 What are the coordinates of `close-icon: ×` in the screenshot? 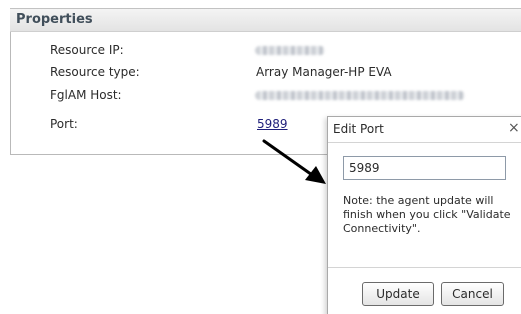 It's located at (514, 128).